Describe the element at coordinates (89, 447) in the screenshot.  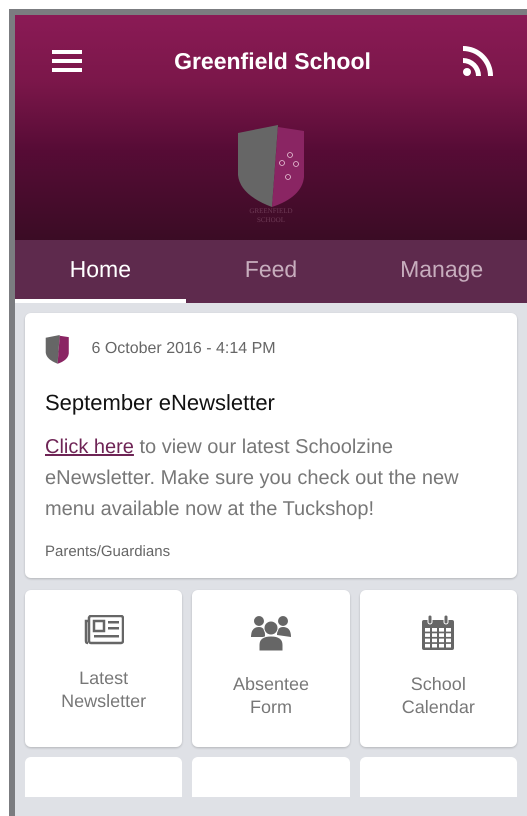
I see `click-here-link: Click here` at that location.